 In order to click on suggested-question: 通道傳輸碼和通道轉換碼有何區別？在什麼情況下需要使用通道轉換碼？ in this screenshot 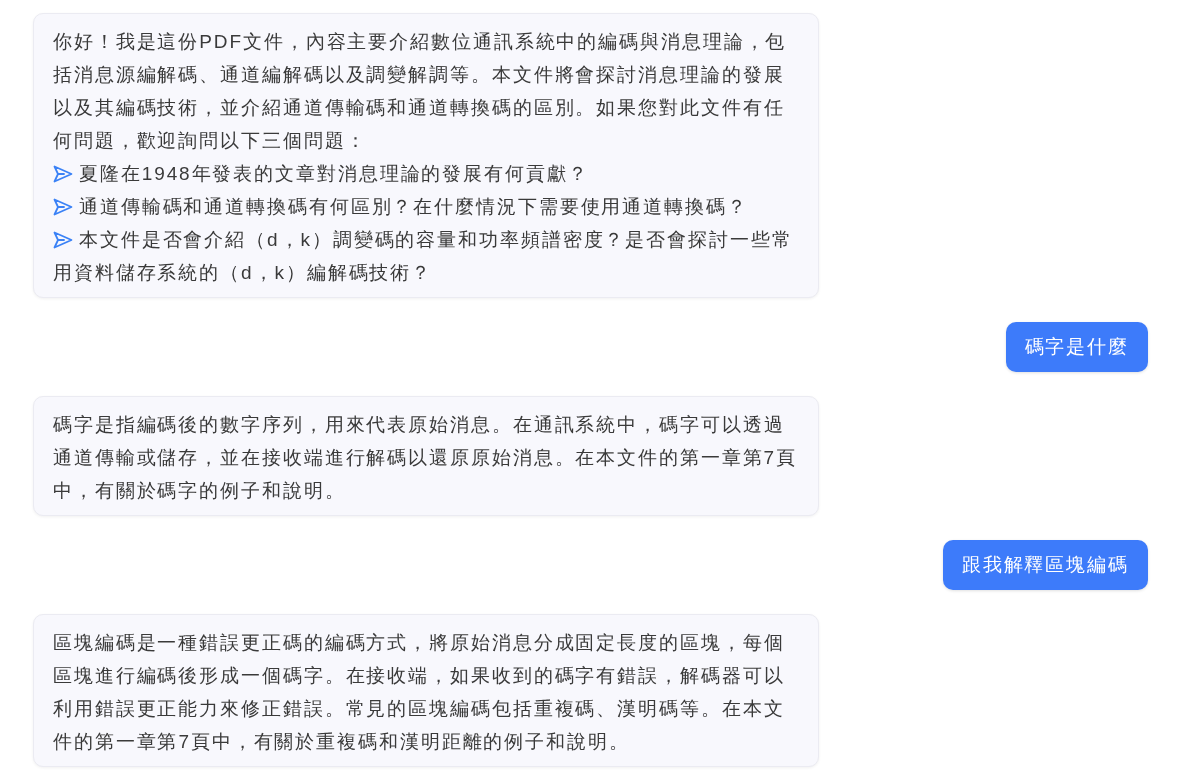, I will do `click(425, 206)`.